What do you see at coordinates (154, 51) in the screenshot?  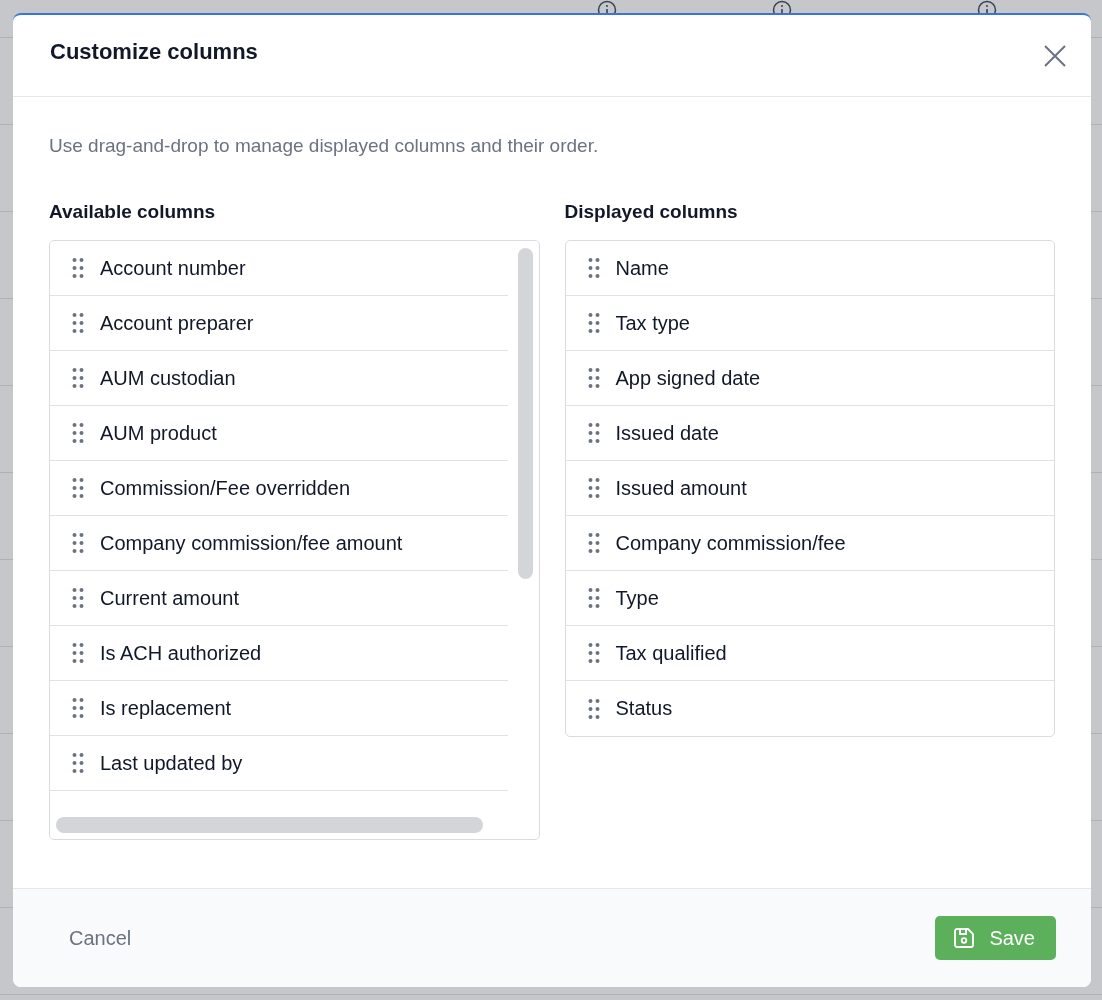 I see `dialog-title: Customize columns` at bounding box center [154, 51].